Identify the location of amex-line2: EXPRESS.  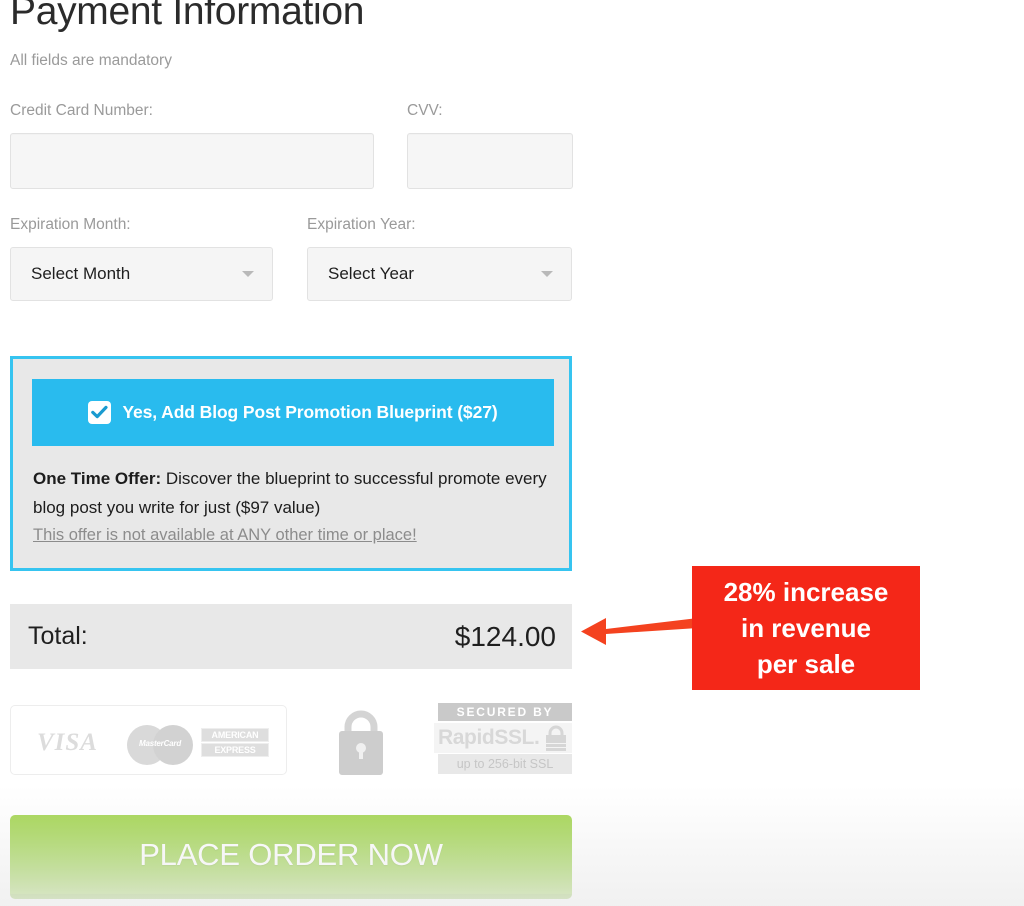
(235, 750).